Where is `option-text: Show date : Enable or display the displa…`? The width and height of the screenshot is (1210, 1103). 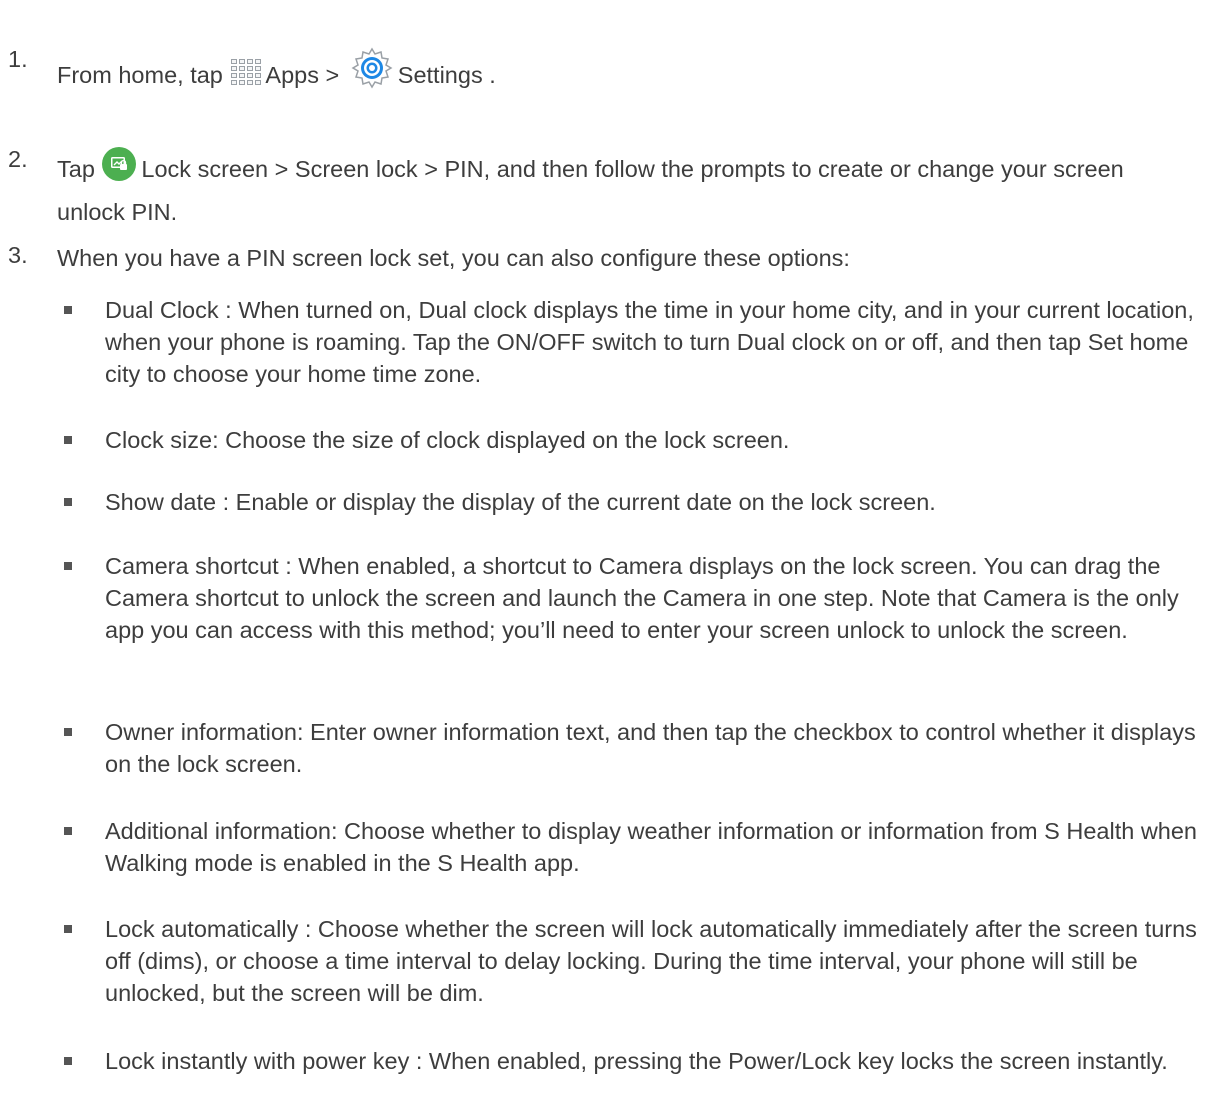
option-text: Show date : Enable or display the displa… is located at coordinates (520, 502).